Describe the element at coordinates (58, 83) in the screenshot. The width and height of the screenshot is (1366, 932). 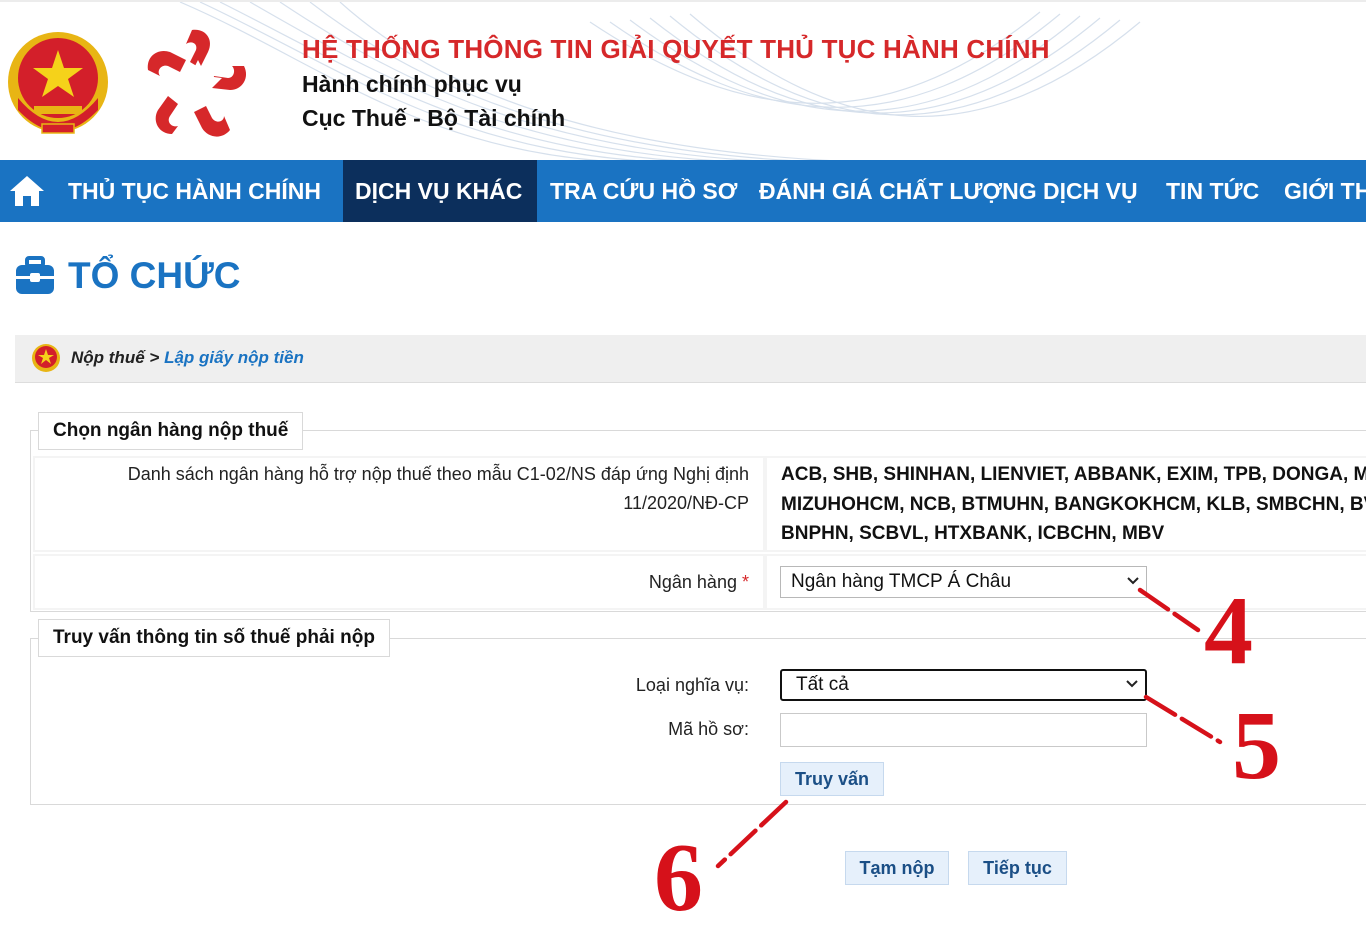
I see `national-emblem-icon` at that location.